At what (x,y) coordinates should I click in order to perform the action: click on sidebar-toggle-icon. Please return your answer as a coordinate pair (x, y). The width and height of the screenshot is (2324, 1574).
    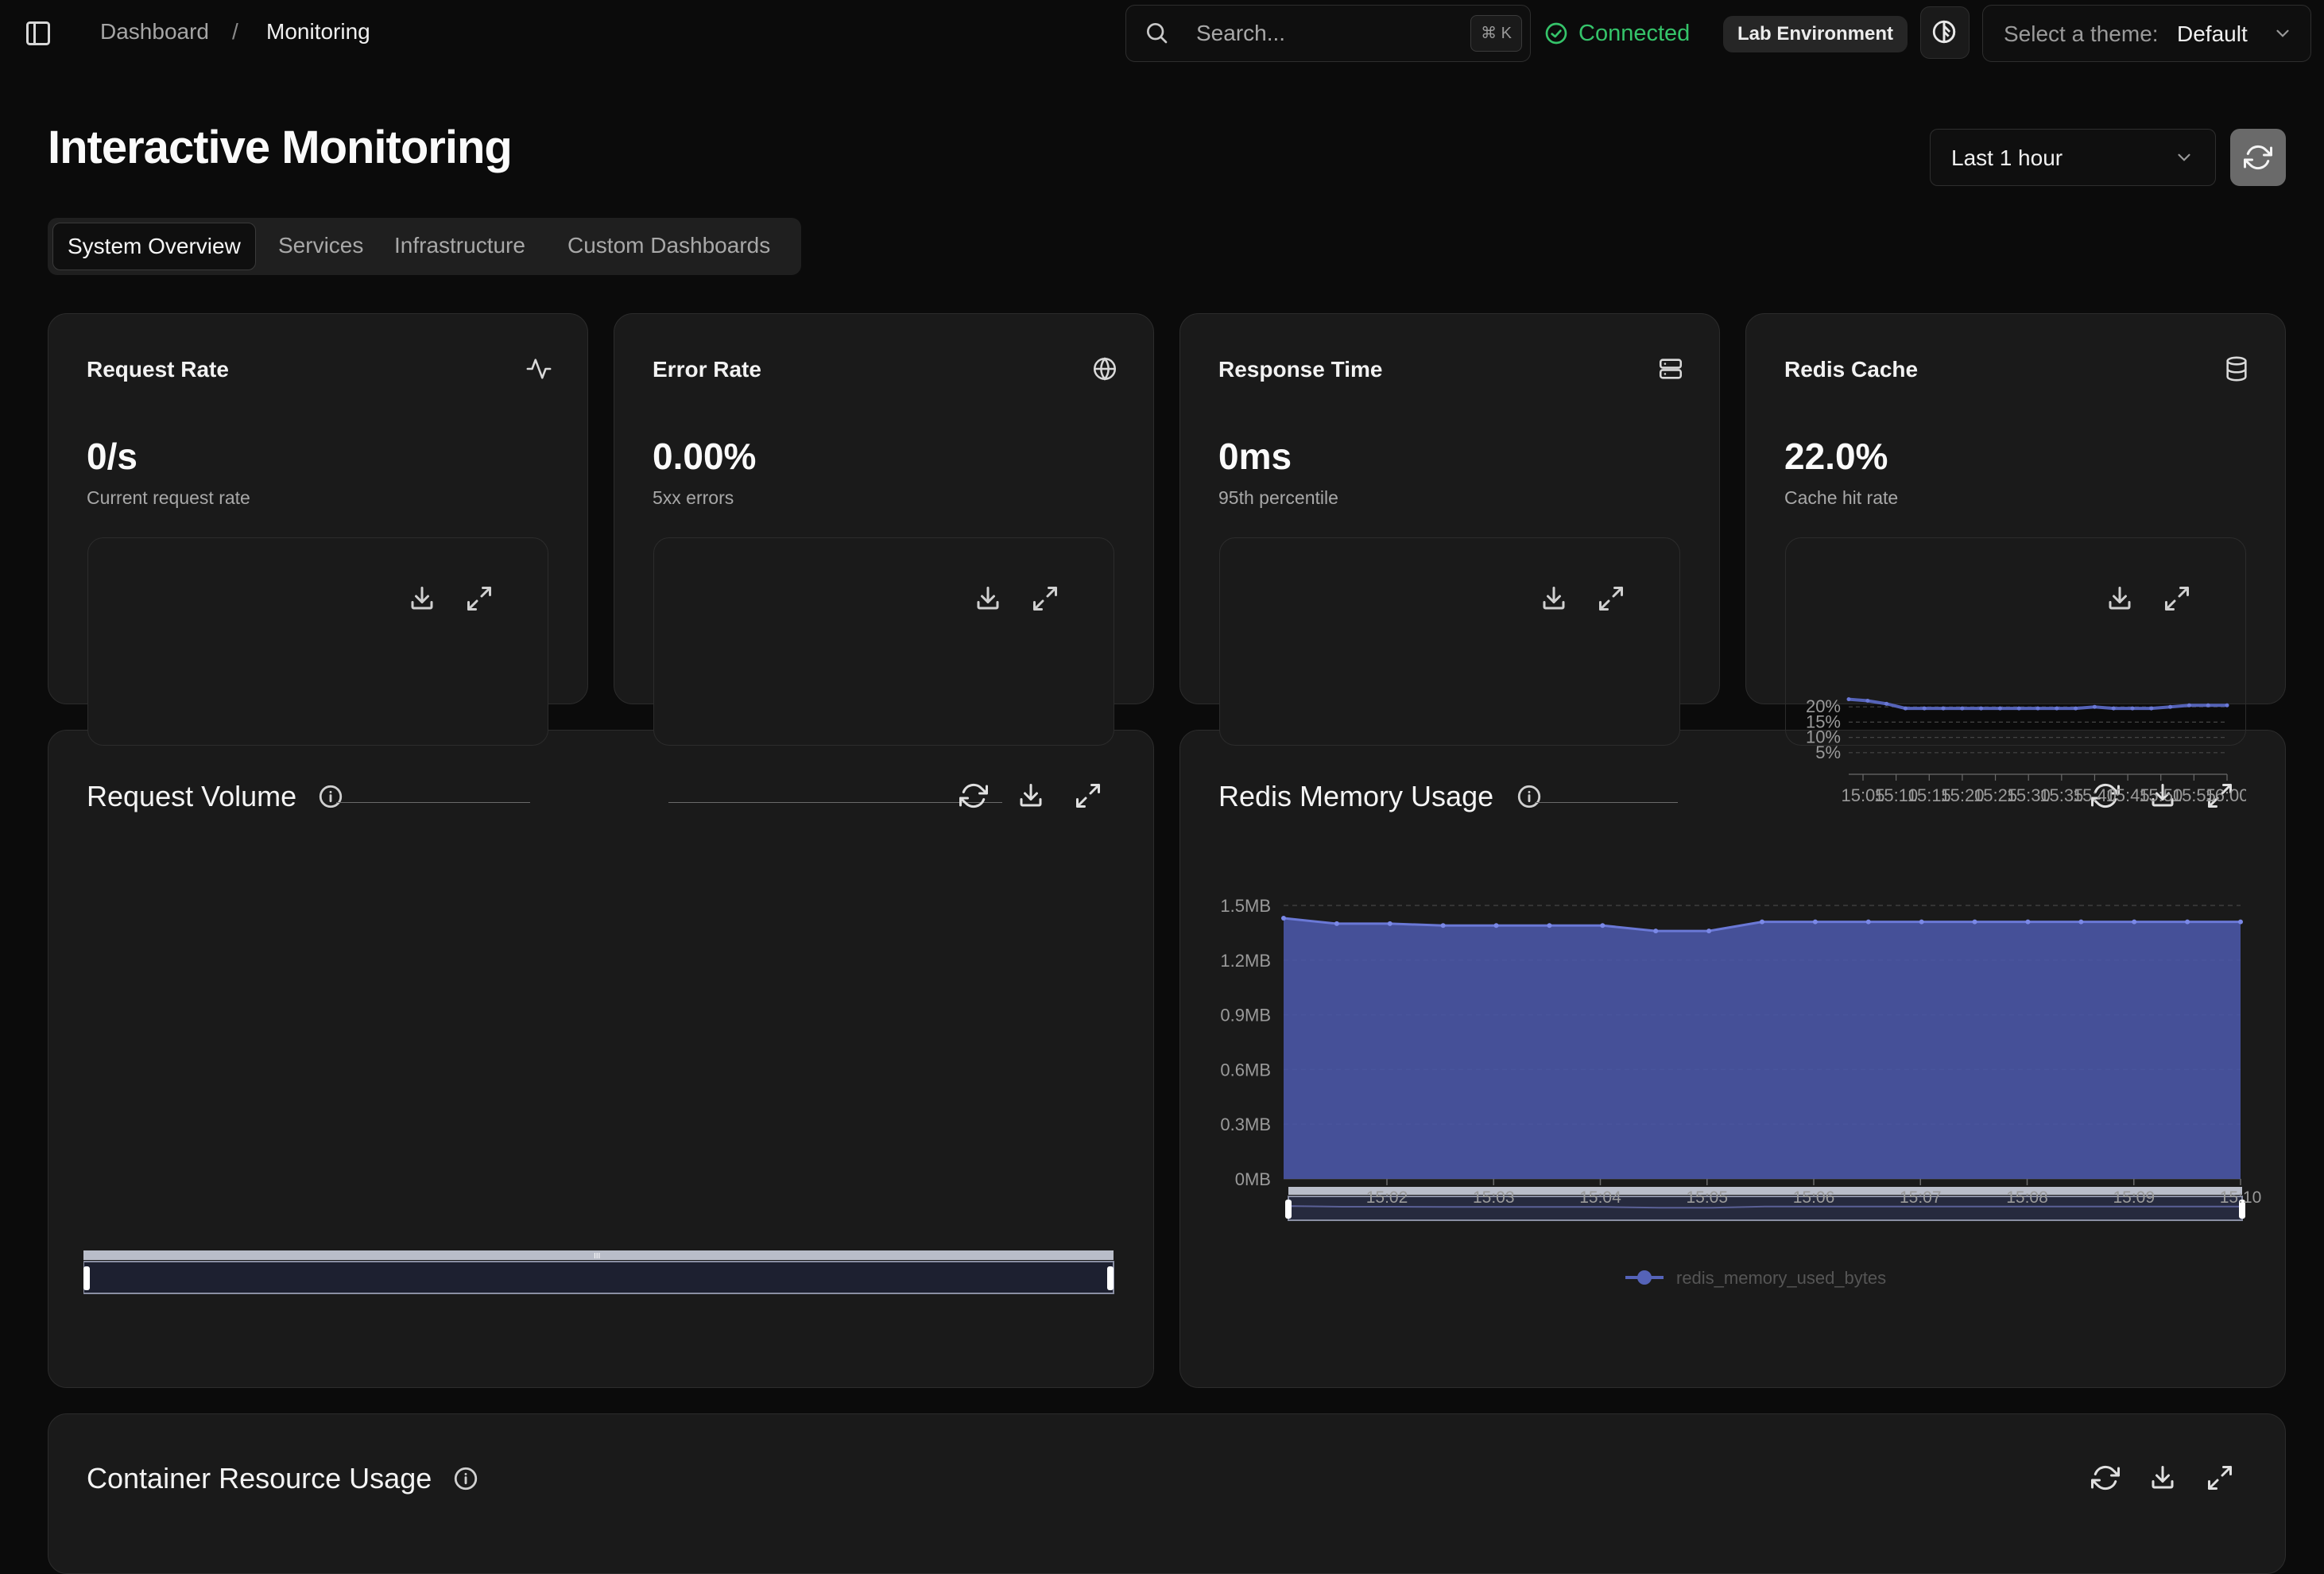
    Looking at the image, I should click on (38, 34).